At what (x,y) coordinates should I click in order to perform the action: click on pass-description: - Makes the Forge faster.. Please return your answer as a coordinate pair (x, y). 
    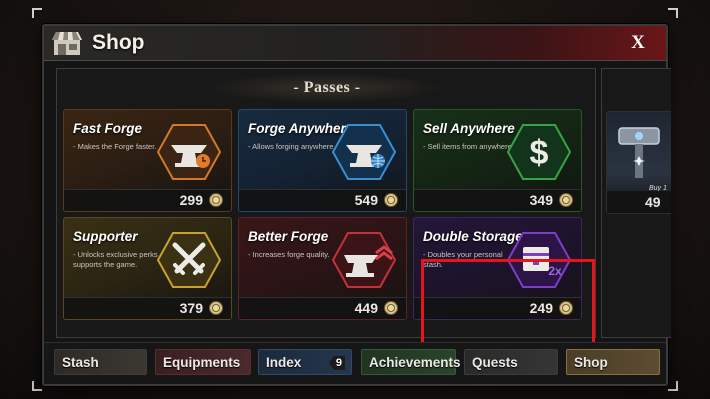
    Looking at the image, I should click on (115, 146).